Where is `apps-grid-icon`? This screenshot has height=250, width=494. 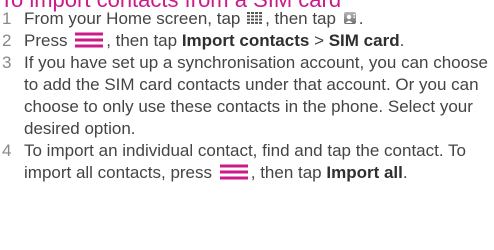 apps-grid-icon is located at coordinates (255, 17).